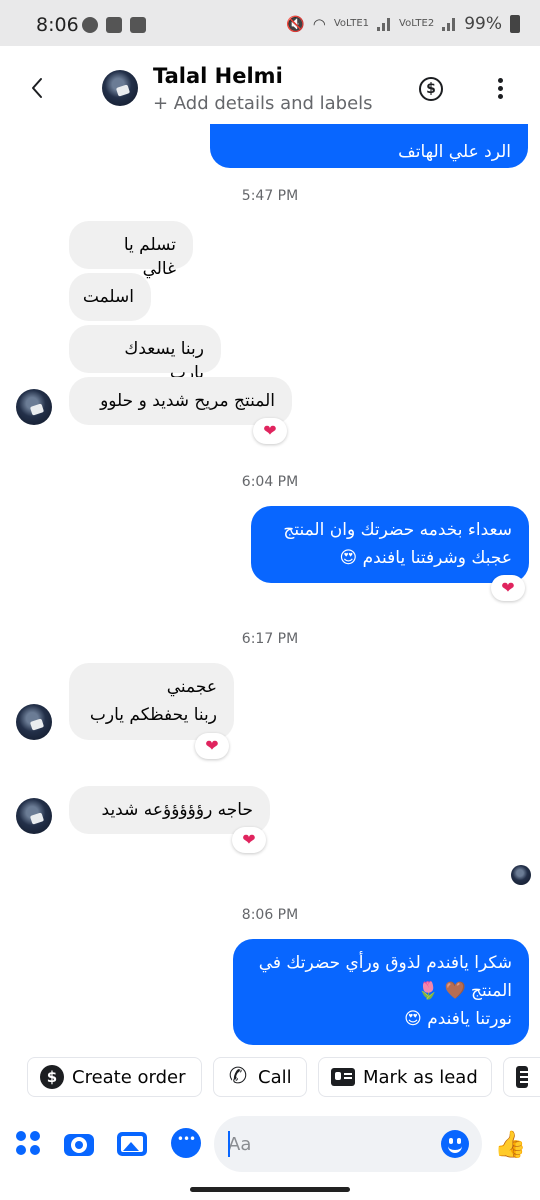 Image resolution: width=540 pixels, height=1200 pixels. Describe the element at coordinates (483, 24) in the screenshot. I see `battery-percent: 99%` at that location.